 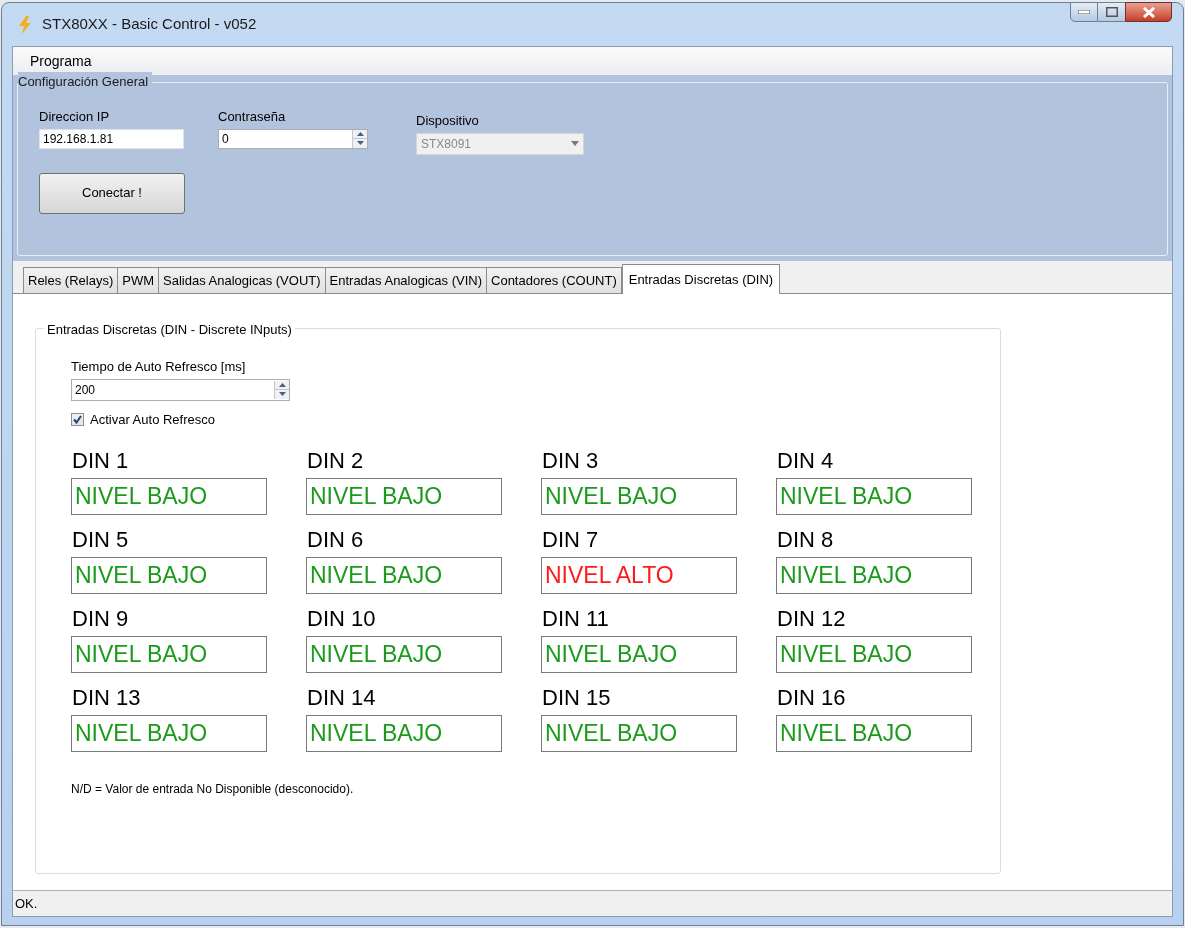 I want to click on minimize-icon, so click(x=1084, y=12).